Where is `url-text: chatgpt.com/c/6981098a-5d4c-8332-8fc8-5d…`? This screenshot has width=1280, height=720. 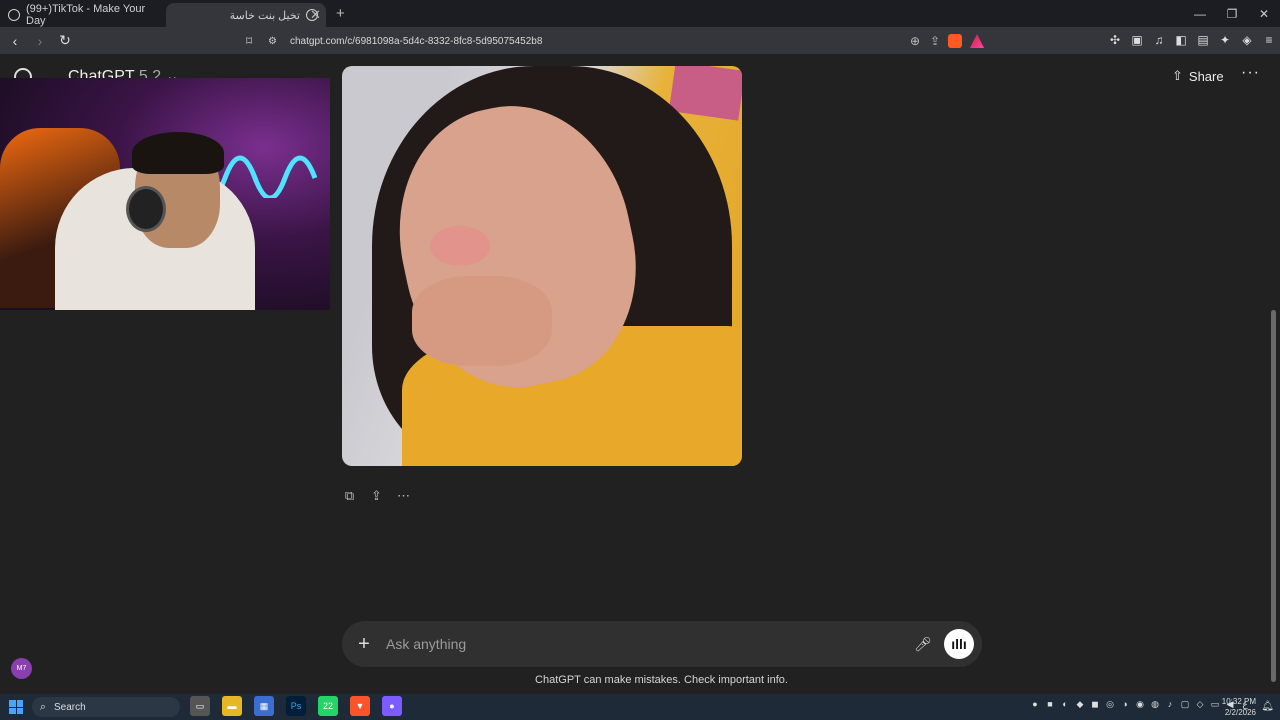 url-text: chatgpt.com/c/6981098a-5d4c-8332-8fc8-5d… is located at coordinates (416, 41).